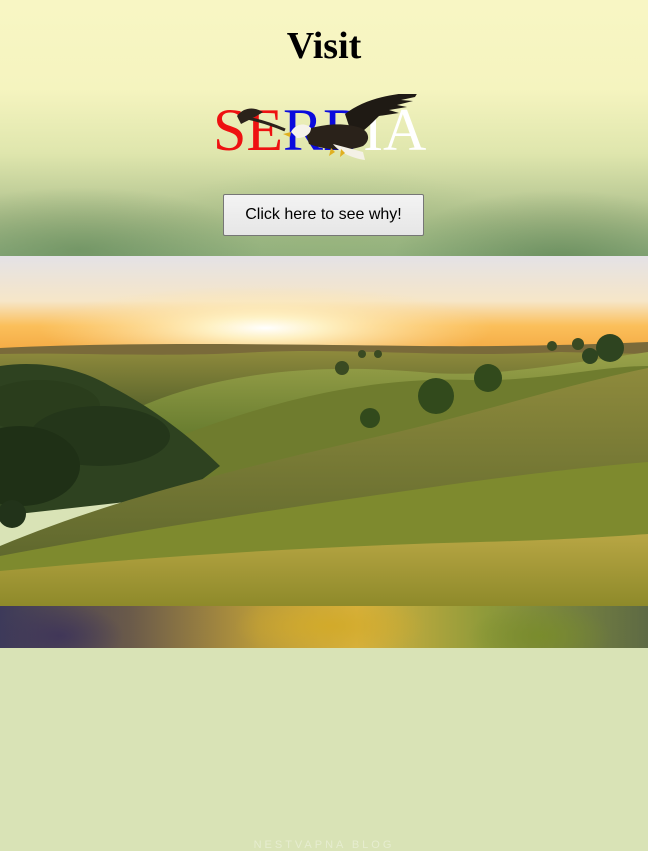 This screenshot has width=648, height=851. I want to click on see-why-button: Click here to see why!, so click(323, 215).